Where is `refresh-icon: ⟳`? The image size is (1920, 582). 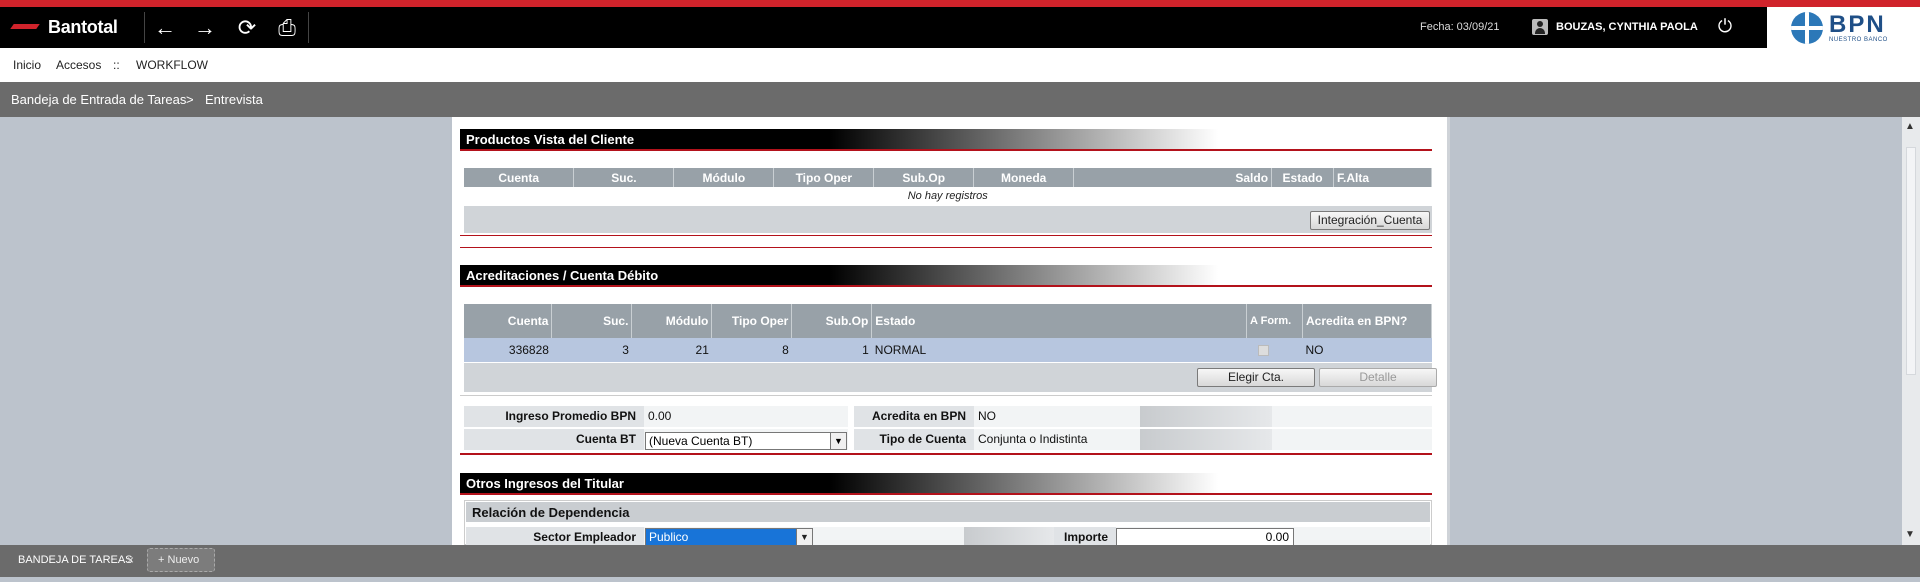
refresh-icon: ⟳ is located at coordinates (247, 27).